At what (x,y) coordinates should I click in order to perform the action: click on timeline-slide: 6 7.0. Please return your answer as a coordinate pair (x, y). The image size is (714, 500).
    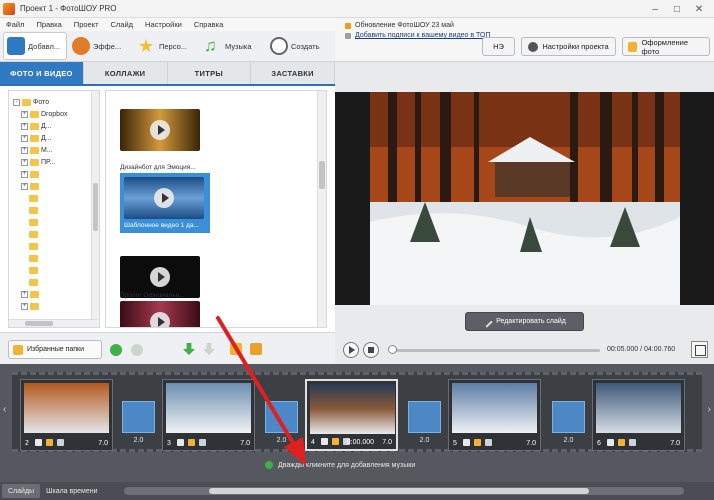
    Looking at the image, I should click on (638, 415).